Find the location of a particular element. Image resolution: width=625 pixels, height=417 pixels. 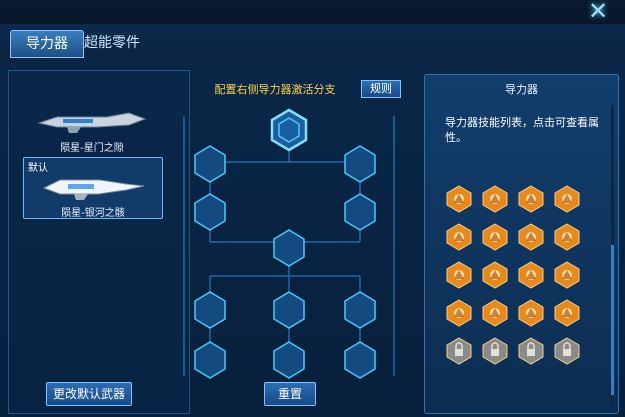

weapon-name: 陨星-银河之骸 is located at coordinates (93, 213).